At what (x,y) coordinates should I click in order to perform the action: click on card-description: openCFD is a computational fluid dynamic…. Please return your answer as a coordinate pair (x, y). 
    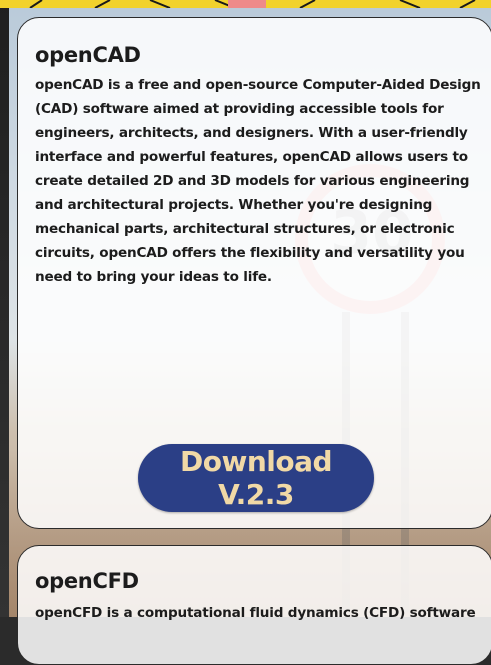
    Looking at the image, I should click on (255, 613).